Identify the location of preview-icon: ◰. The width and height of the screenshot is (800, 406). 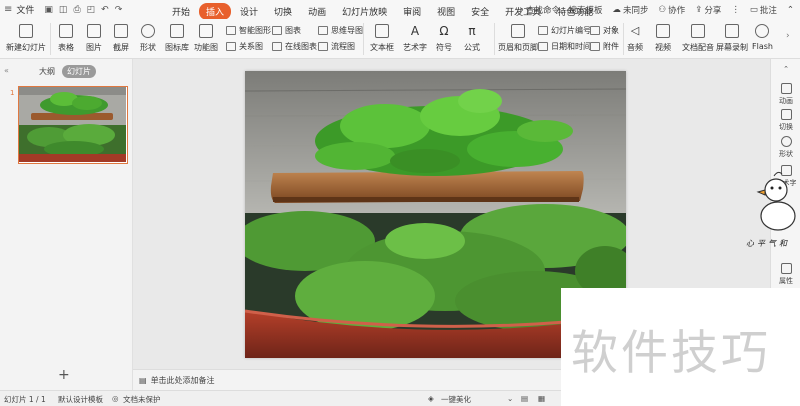
(91, 10).